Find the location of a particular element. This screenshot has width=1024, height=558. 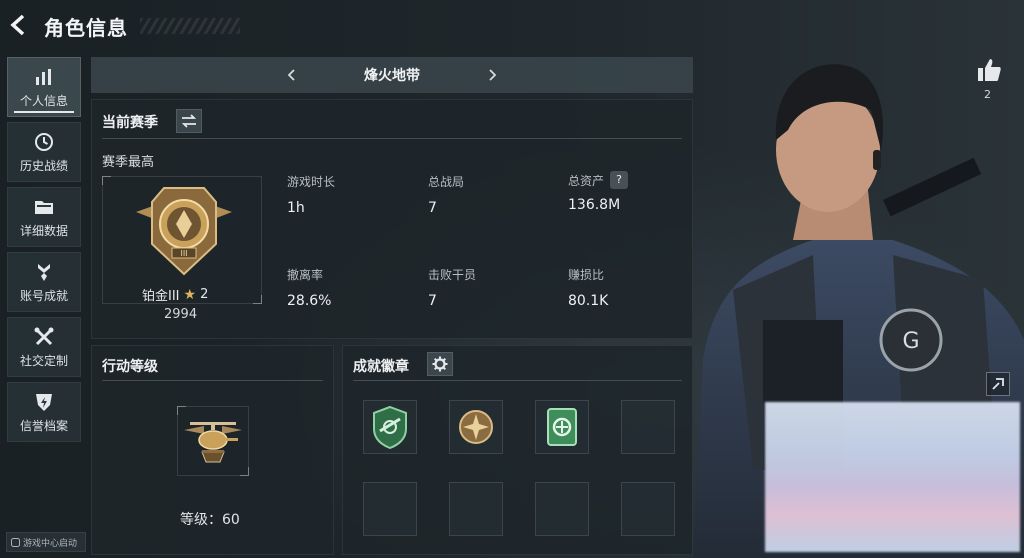

mode-label: 烽火地带 is located at coordinates (392, 76).